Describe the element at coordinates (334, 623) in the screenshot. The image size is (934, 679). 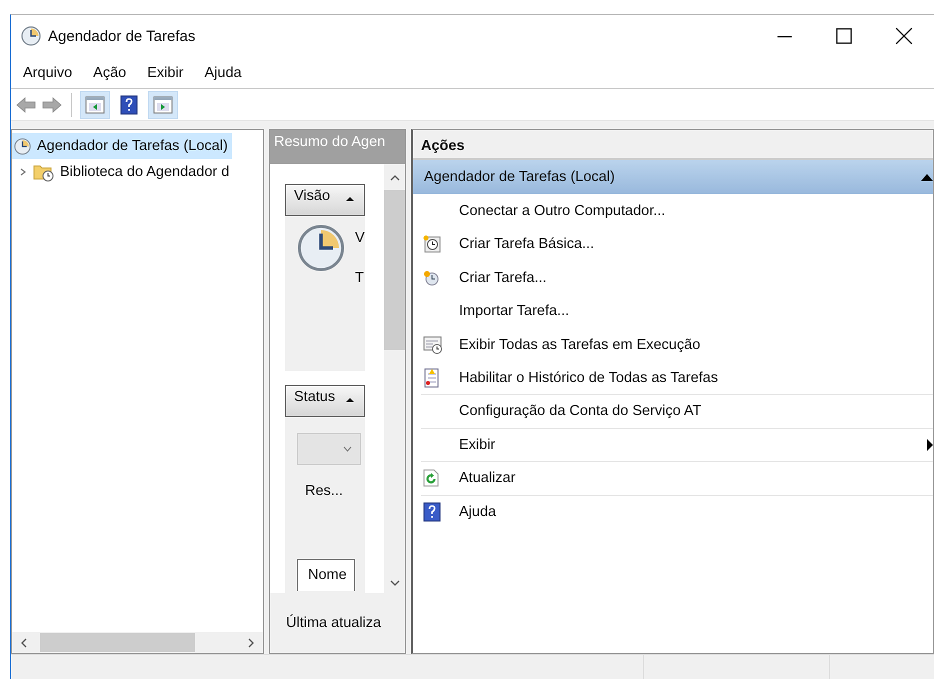
I see `last-updated-text: Última atualiza` at that location.